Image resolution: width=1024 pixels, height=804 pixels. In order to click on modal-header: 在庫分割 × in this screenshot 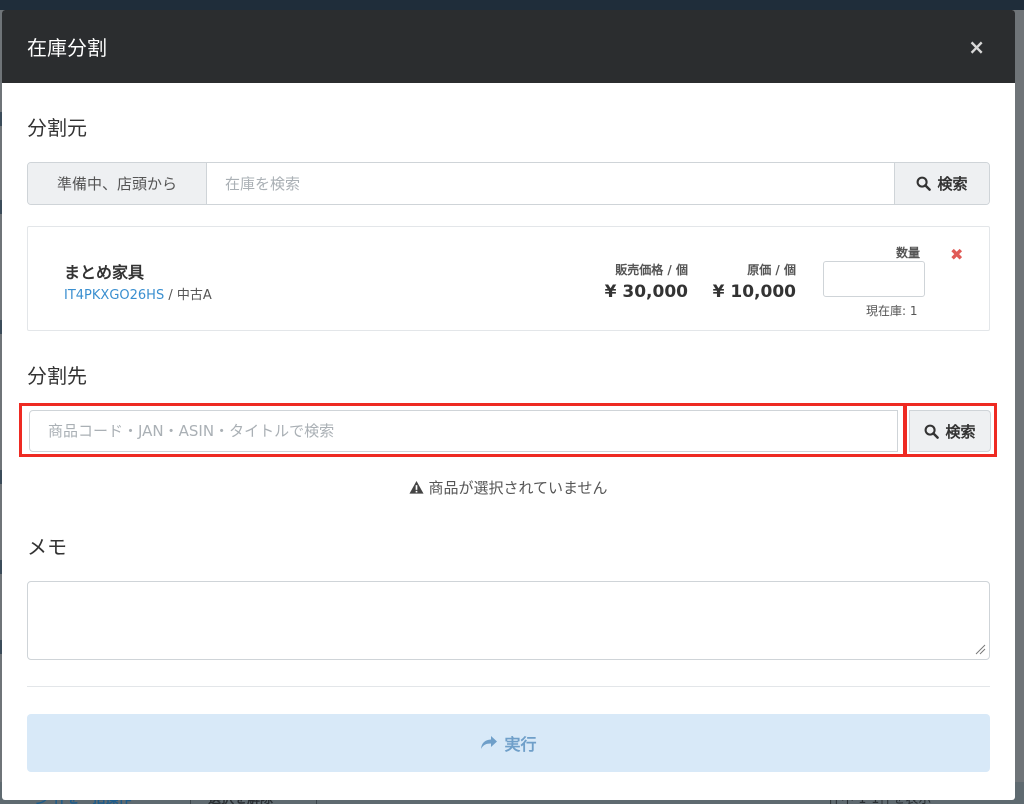, I will do `click(508, 46)`.